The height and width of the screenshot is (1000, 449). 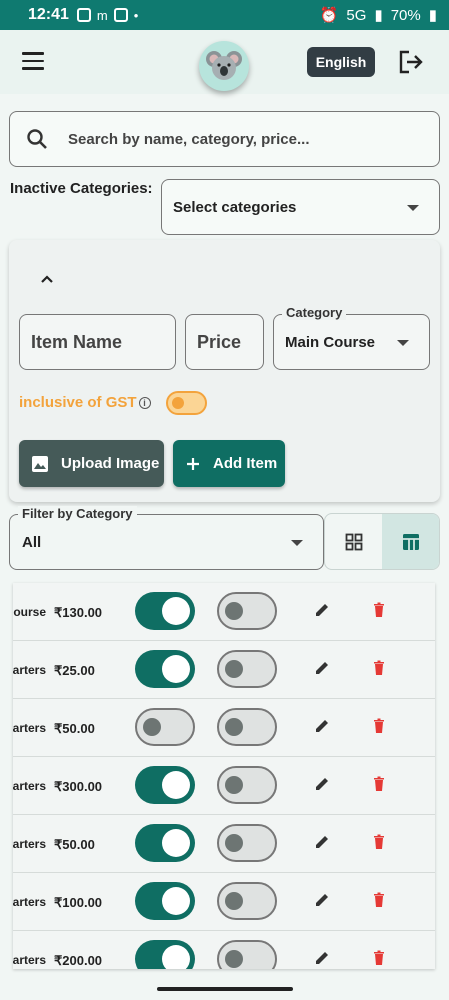 I want to click on category-label: Category, so click(x=314, y=312).